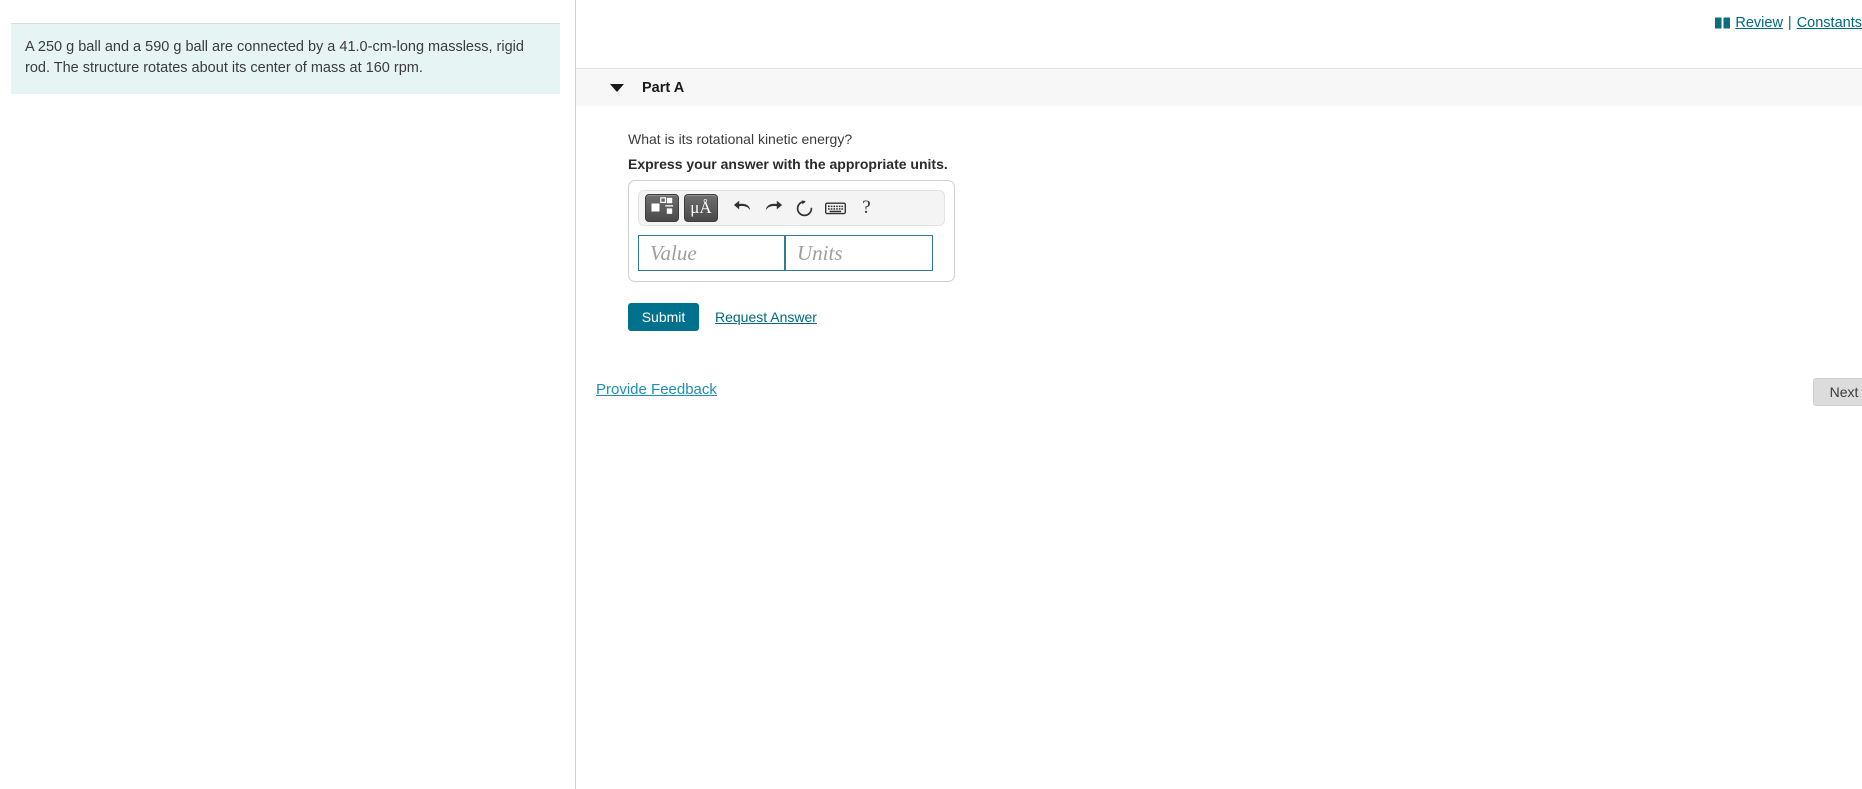  What do you see at coordinates (1837, 392) in the screenshot?
I see `next-button: Next` at bounding box center [1837, 392].